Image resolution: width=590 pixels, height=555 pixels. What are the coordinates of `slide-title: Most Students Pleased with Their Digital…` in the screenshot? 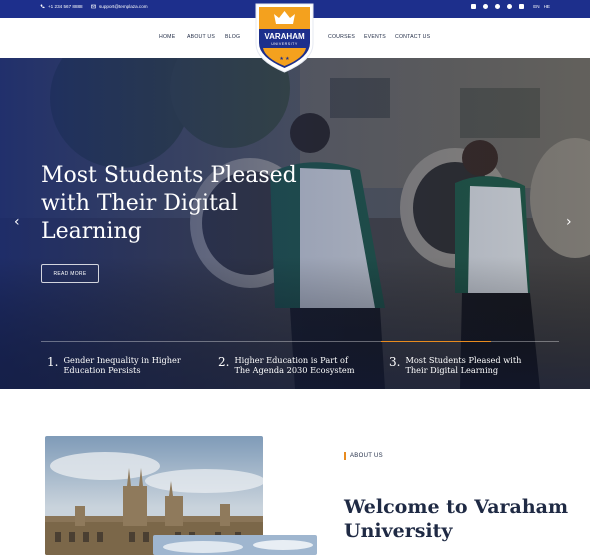 It's located at (463, 365).